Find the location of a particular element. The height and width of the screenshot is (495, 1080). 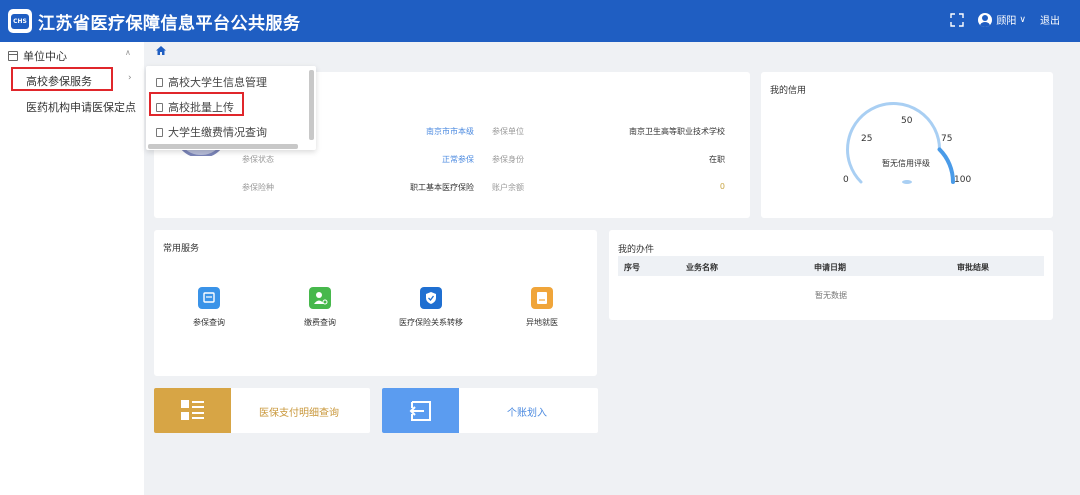

credit-gauge is located at coordinates (900, 142).